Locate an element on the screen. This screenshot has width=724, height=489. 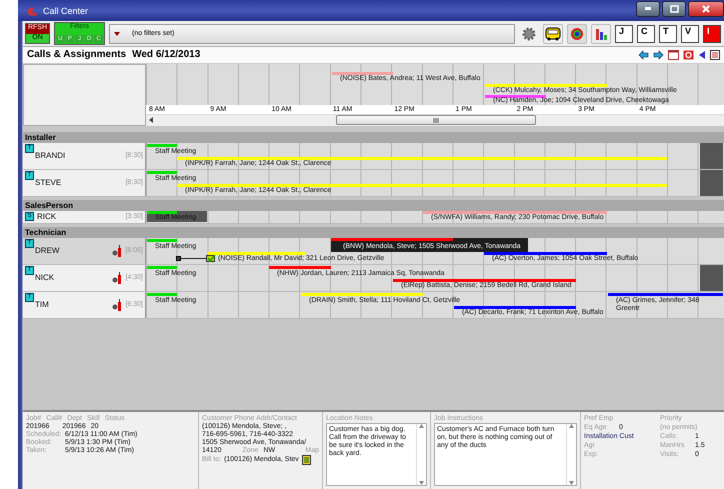
arrow-right-icon is located at coordinates (658, 55).